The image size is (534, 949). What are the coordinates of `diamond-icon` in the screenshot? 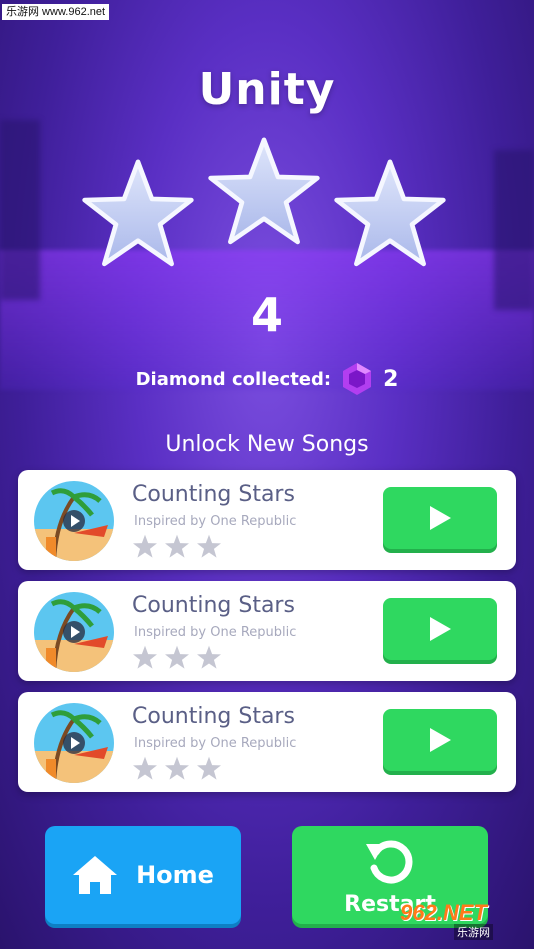 It's located at (357, 379).